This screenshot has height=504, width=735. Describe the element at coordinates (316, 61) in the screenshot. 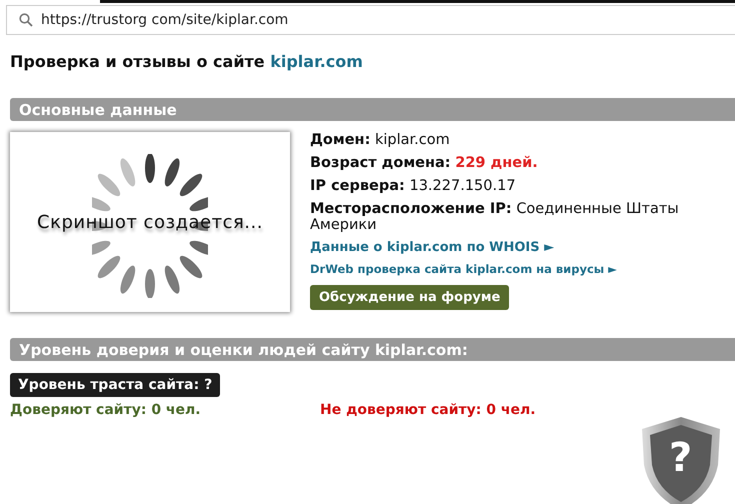

I see `site-name: kiplar.com` at that location.